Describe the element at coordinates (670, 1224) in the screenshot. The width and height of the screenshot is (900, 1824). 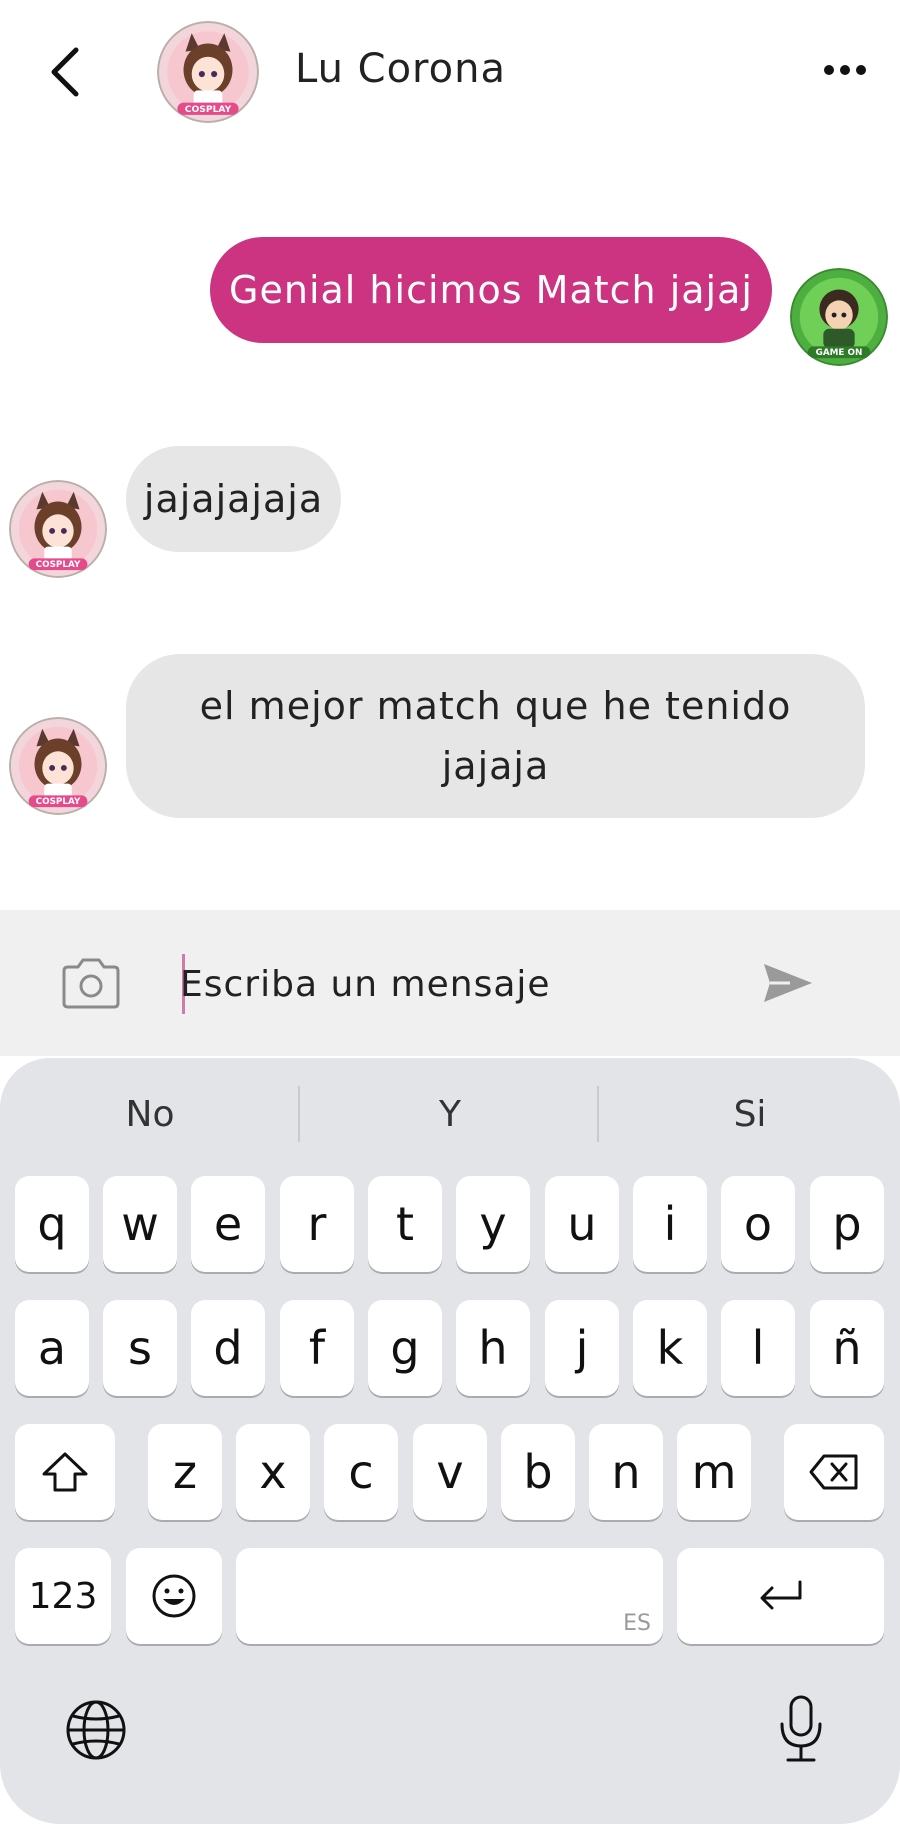
I see `key-i: i` at that location.